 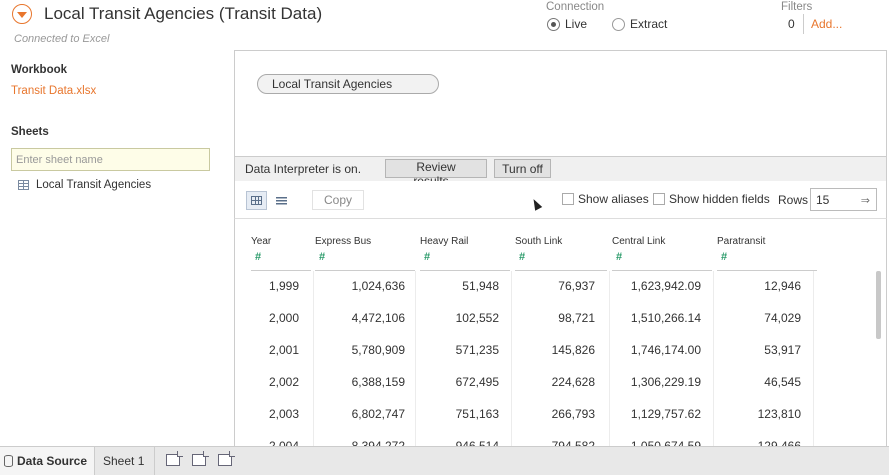 What do you see at coordinates (649, 24) in the screenshot?
I see `extract-label: Extract` at bounding box center [649, 24].